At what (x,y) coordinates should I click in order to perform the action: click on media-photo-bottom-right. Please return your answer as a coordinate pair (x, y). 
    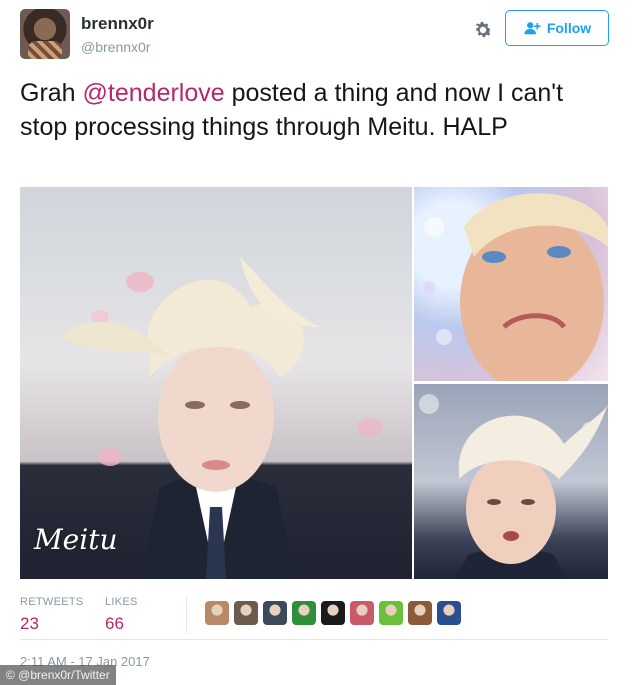
    Looking at the image, I should click on (511, 481).